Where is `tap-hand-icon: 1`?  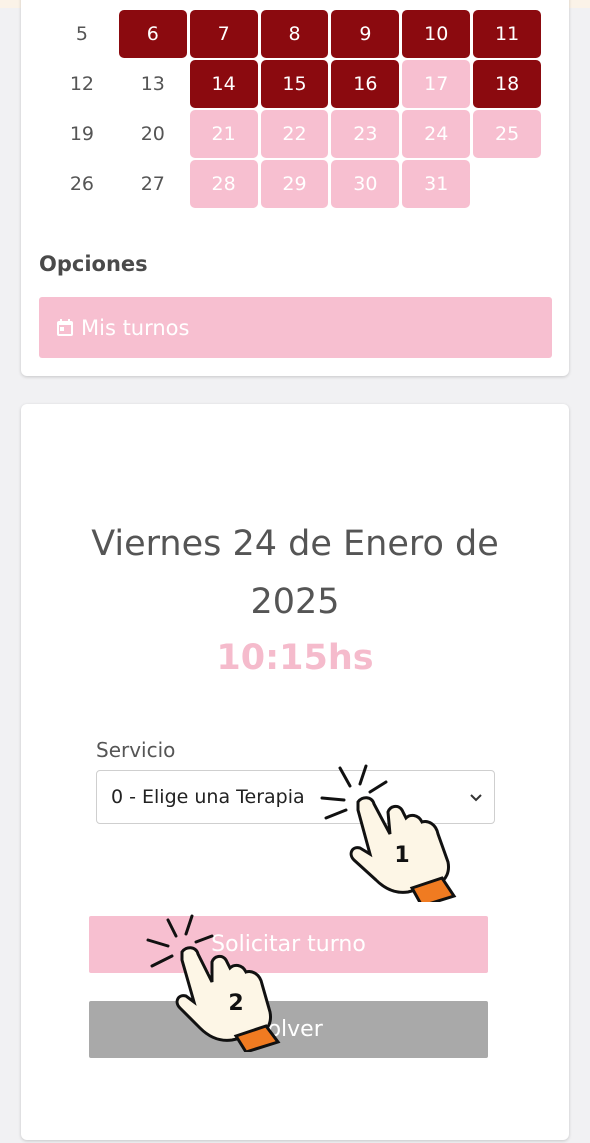 tap-hand-icon: 1 is located at coordinates (388, 833).